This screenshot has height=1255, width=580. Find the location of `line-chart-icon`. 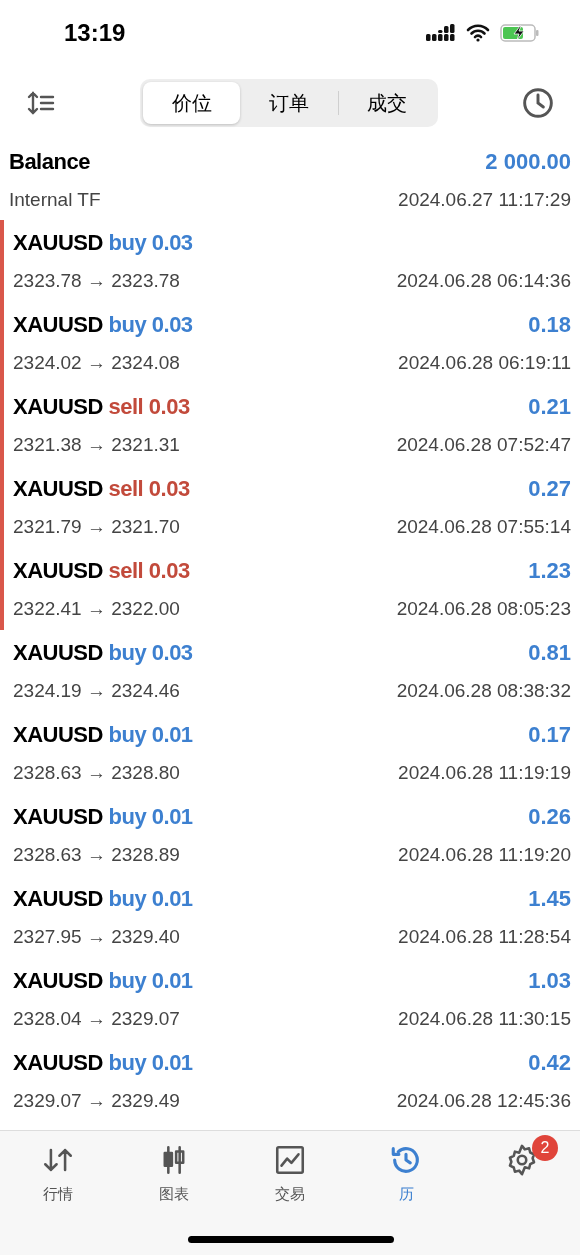

line-chart-icon is located at coordinates (290, 1160).